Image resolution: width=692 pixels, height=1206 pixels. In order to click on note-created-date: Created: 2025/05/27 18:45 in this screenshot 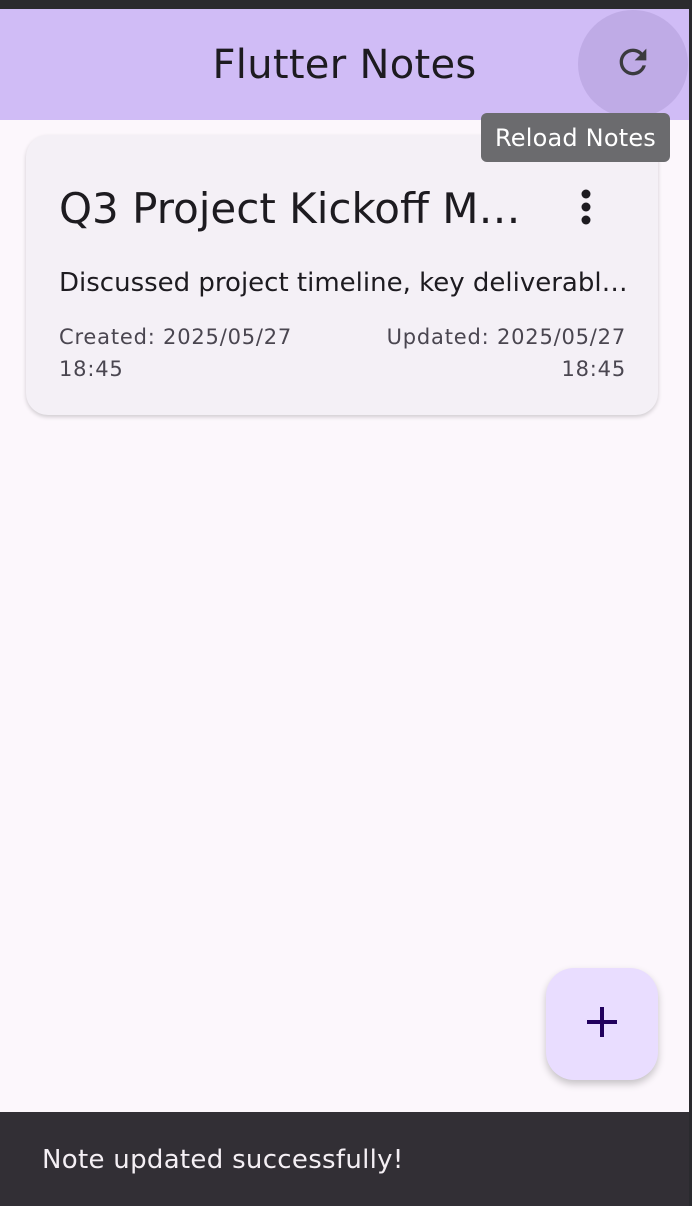, I will do `click(189, 353)`.